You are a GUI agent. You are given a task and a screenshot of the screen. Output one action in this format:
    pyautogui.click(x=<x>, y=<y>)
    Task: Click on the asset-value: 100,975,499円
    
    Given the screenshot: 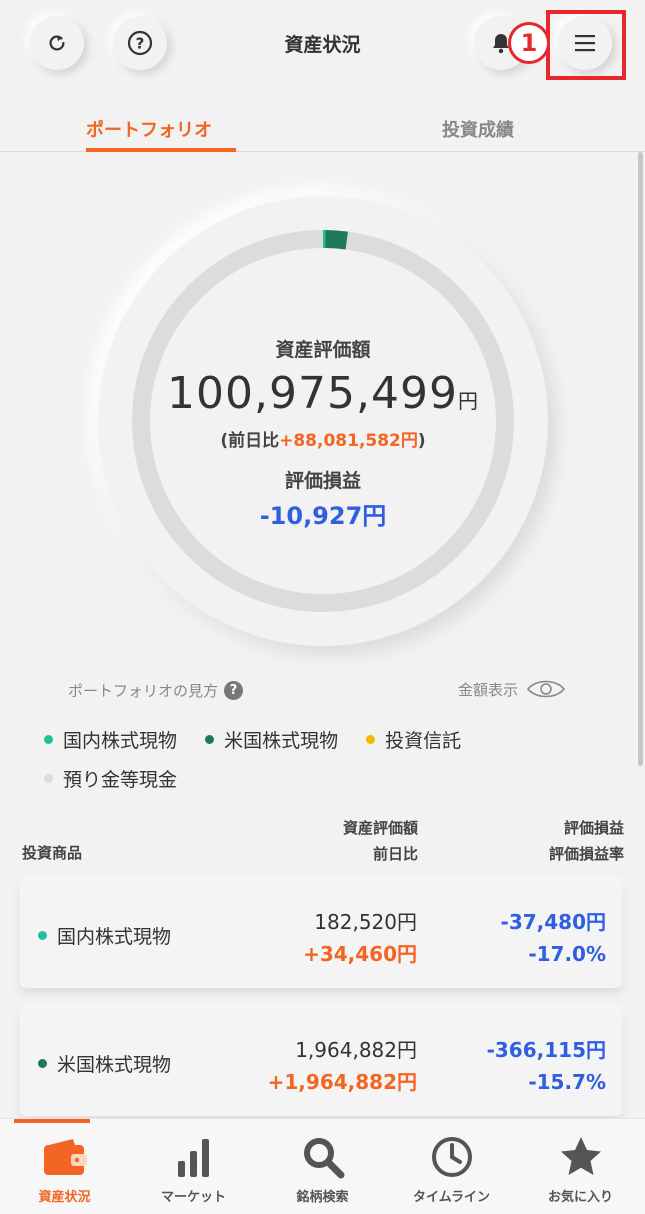 What is the action you would take?
    pyautogui.click(x=323, y=393)
    